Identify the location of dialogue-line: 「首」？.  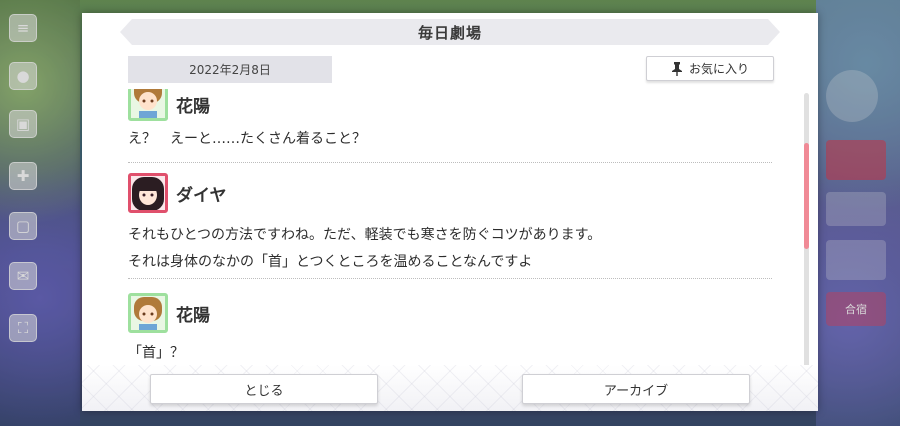
(156, 353).